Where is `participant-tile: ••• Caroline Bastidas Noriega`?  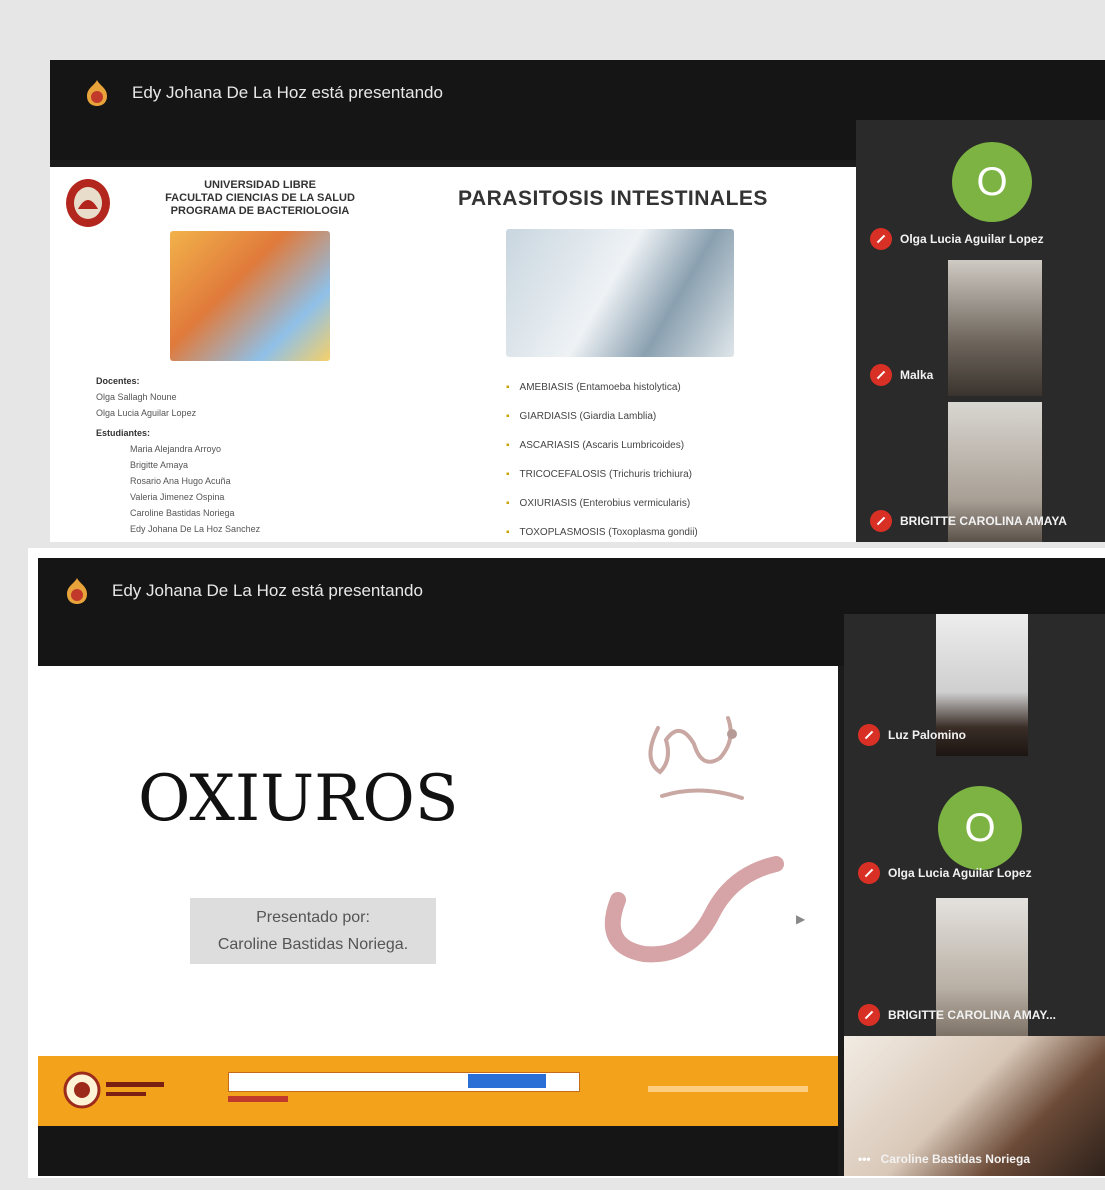
participant-tile: ••• Caroline Bastidas Noriega is located at coordinates (974, 1106).